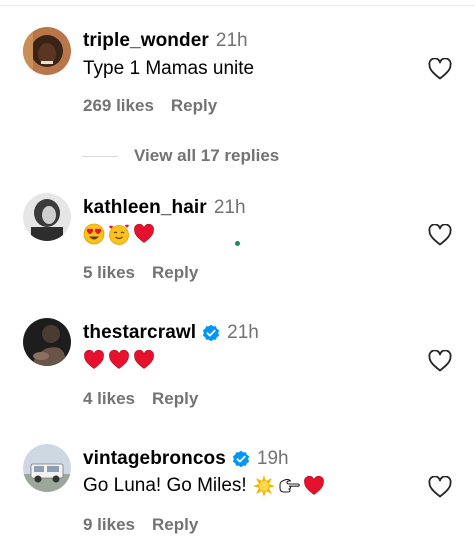  What do you see at coordinates (272, 458) in the screenshot?
I see `timestamp: 19h` at bounding box center [272, 458].